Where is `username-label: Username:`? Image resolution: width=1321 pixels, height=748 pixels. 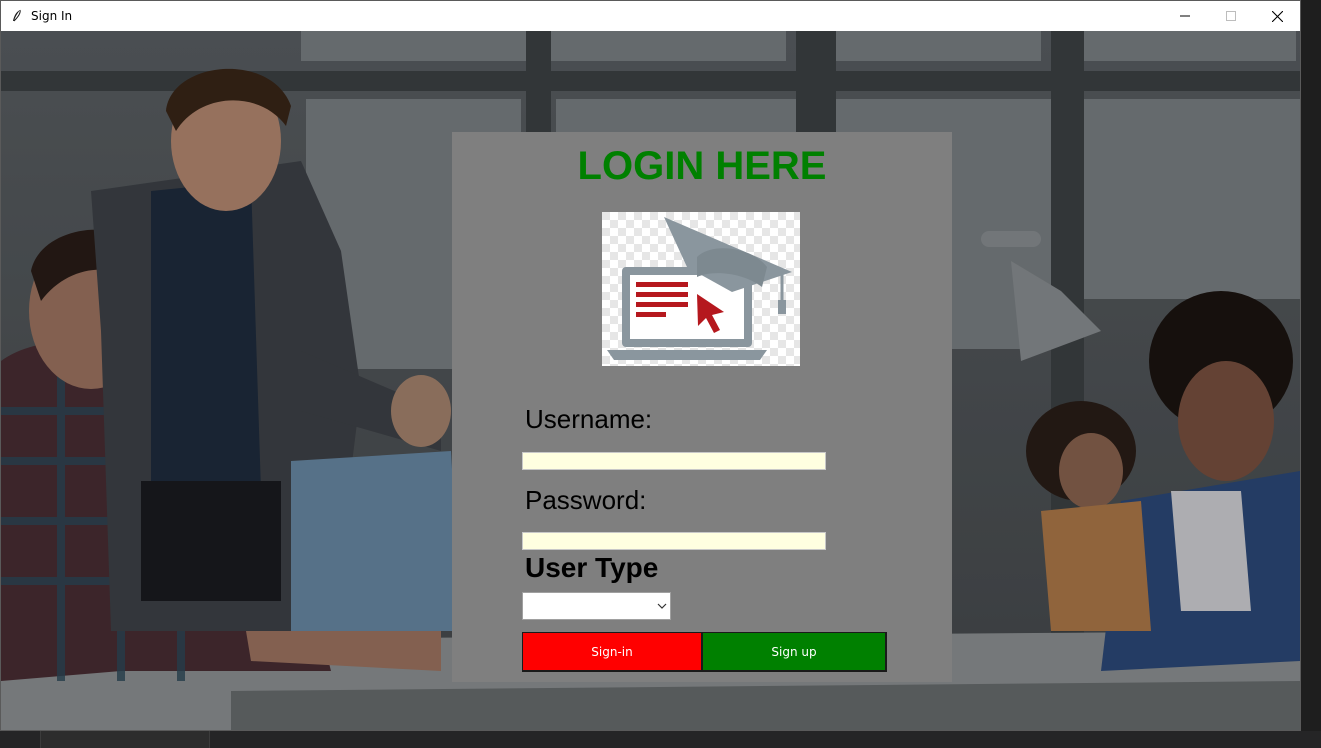 username-label: Username: is located at coordinates (589, 419).